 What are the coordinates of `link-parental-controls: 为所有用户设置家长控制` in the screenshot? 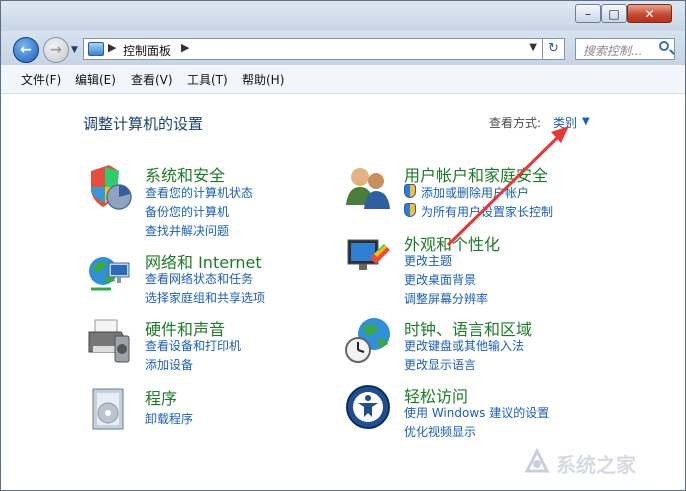 It's located at (487, 211).